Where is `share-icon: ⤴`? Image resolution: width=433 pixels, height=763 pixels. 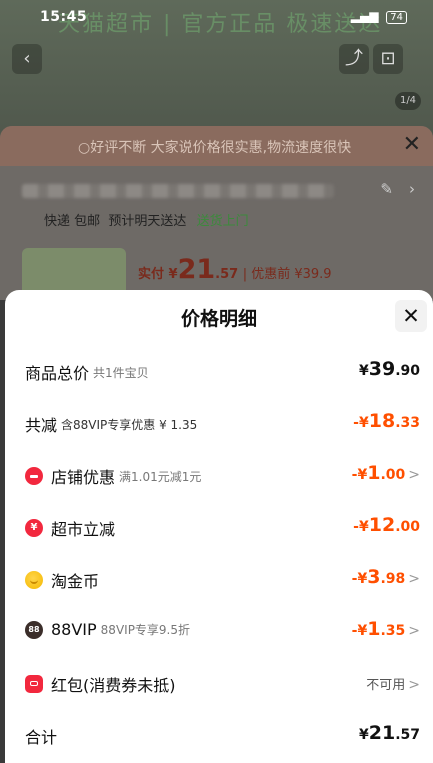 share-icon: ⤴ is located at coordinates (354, 59).